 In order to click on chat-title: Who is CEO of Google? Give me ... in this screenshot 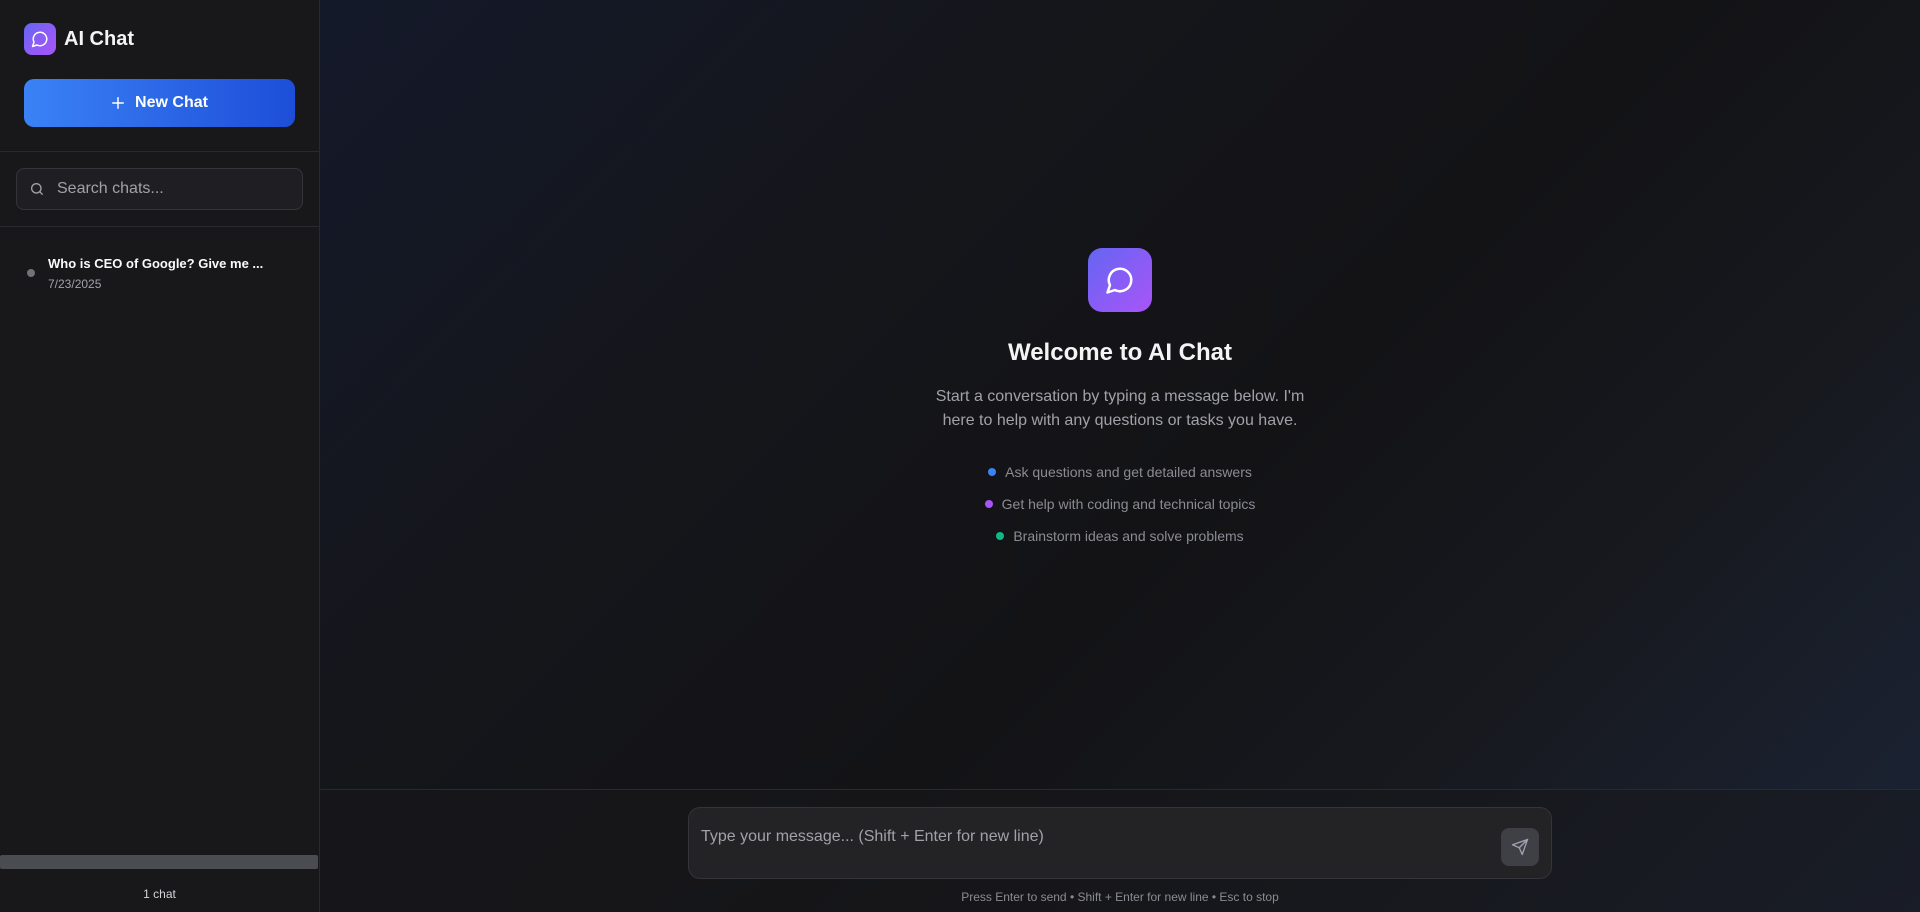, I will do `click(156, 263)`.